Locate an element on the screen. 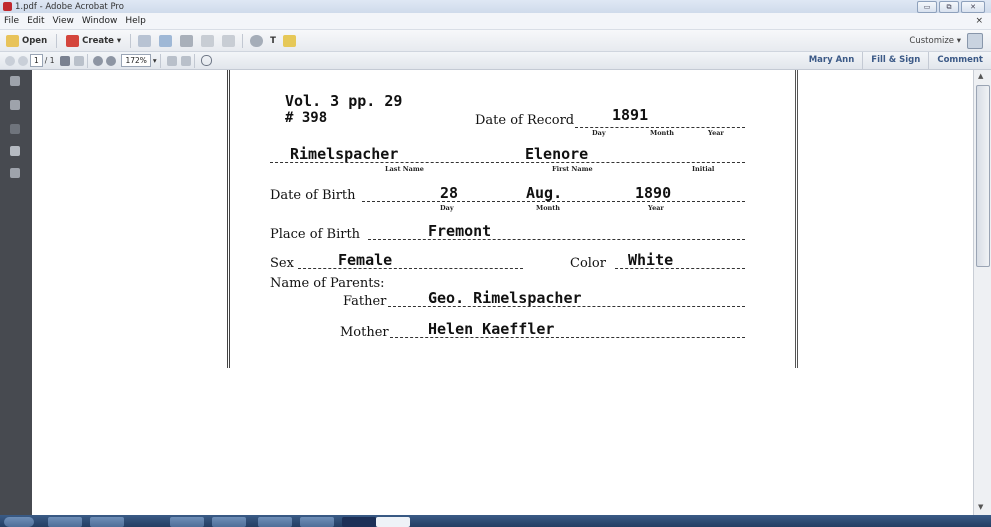  page-thumbnails-icon is located at coordinates (15, 81).